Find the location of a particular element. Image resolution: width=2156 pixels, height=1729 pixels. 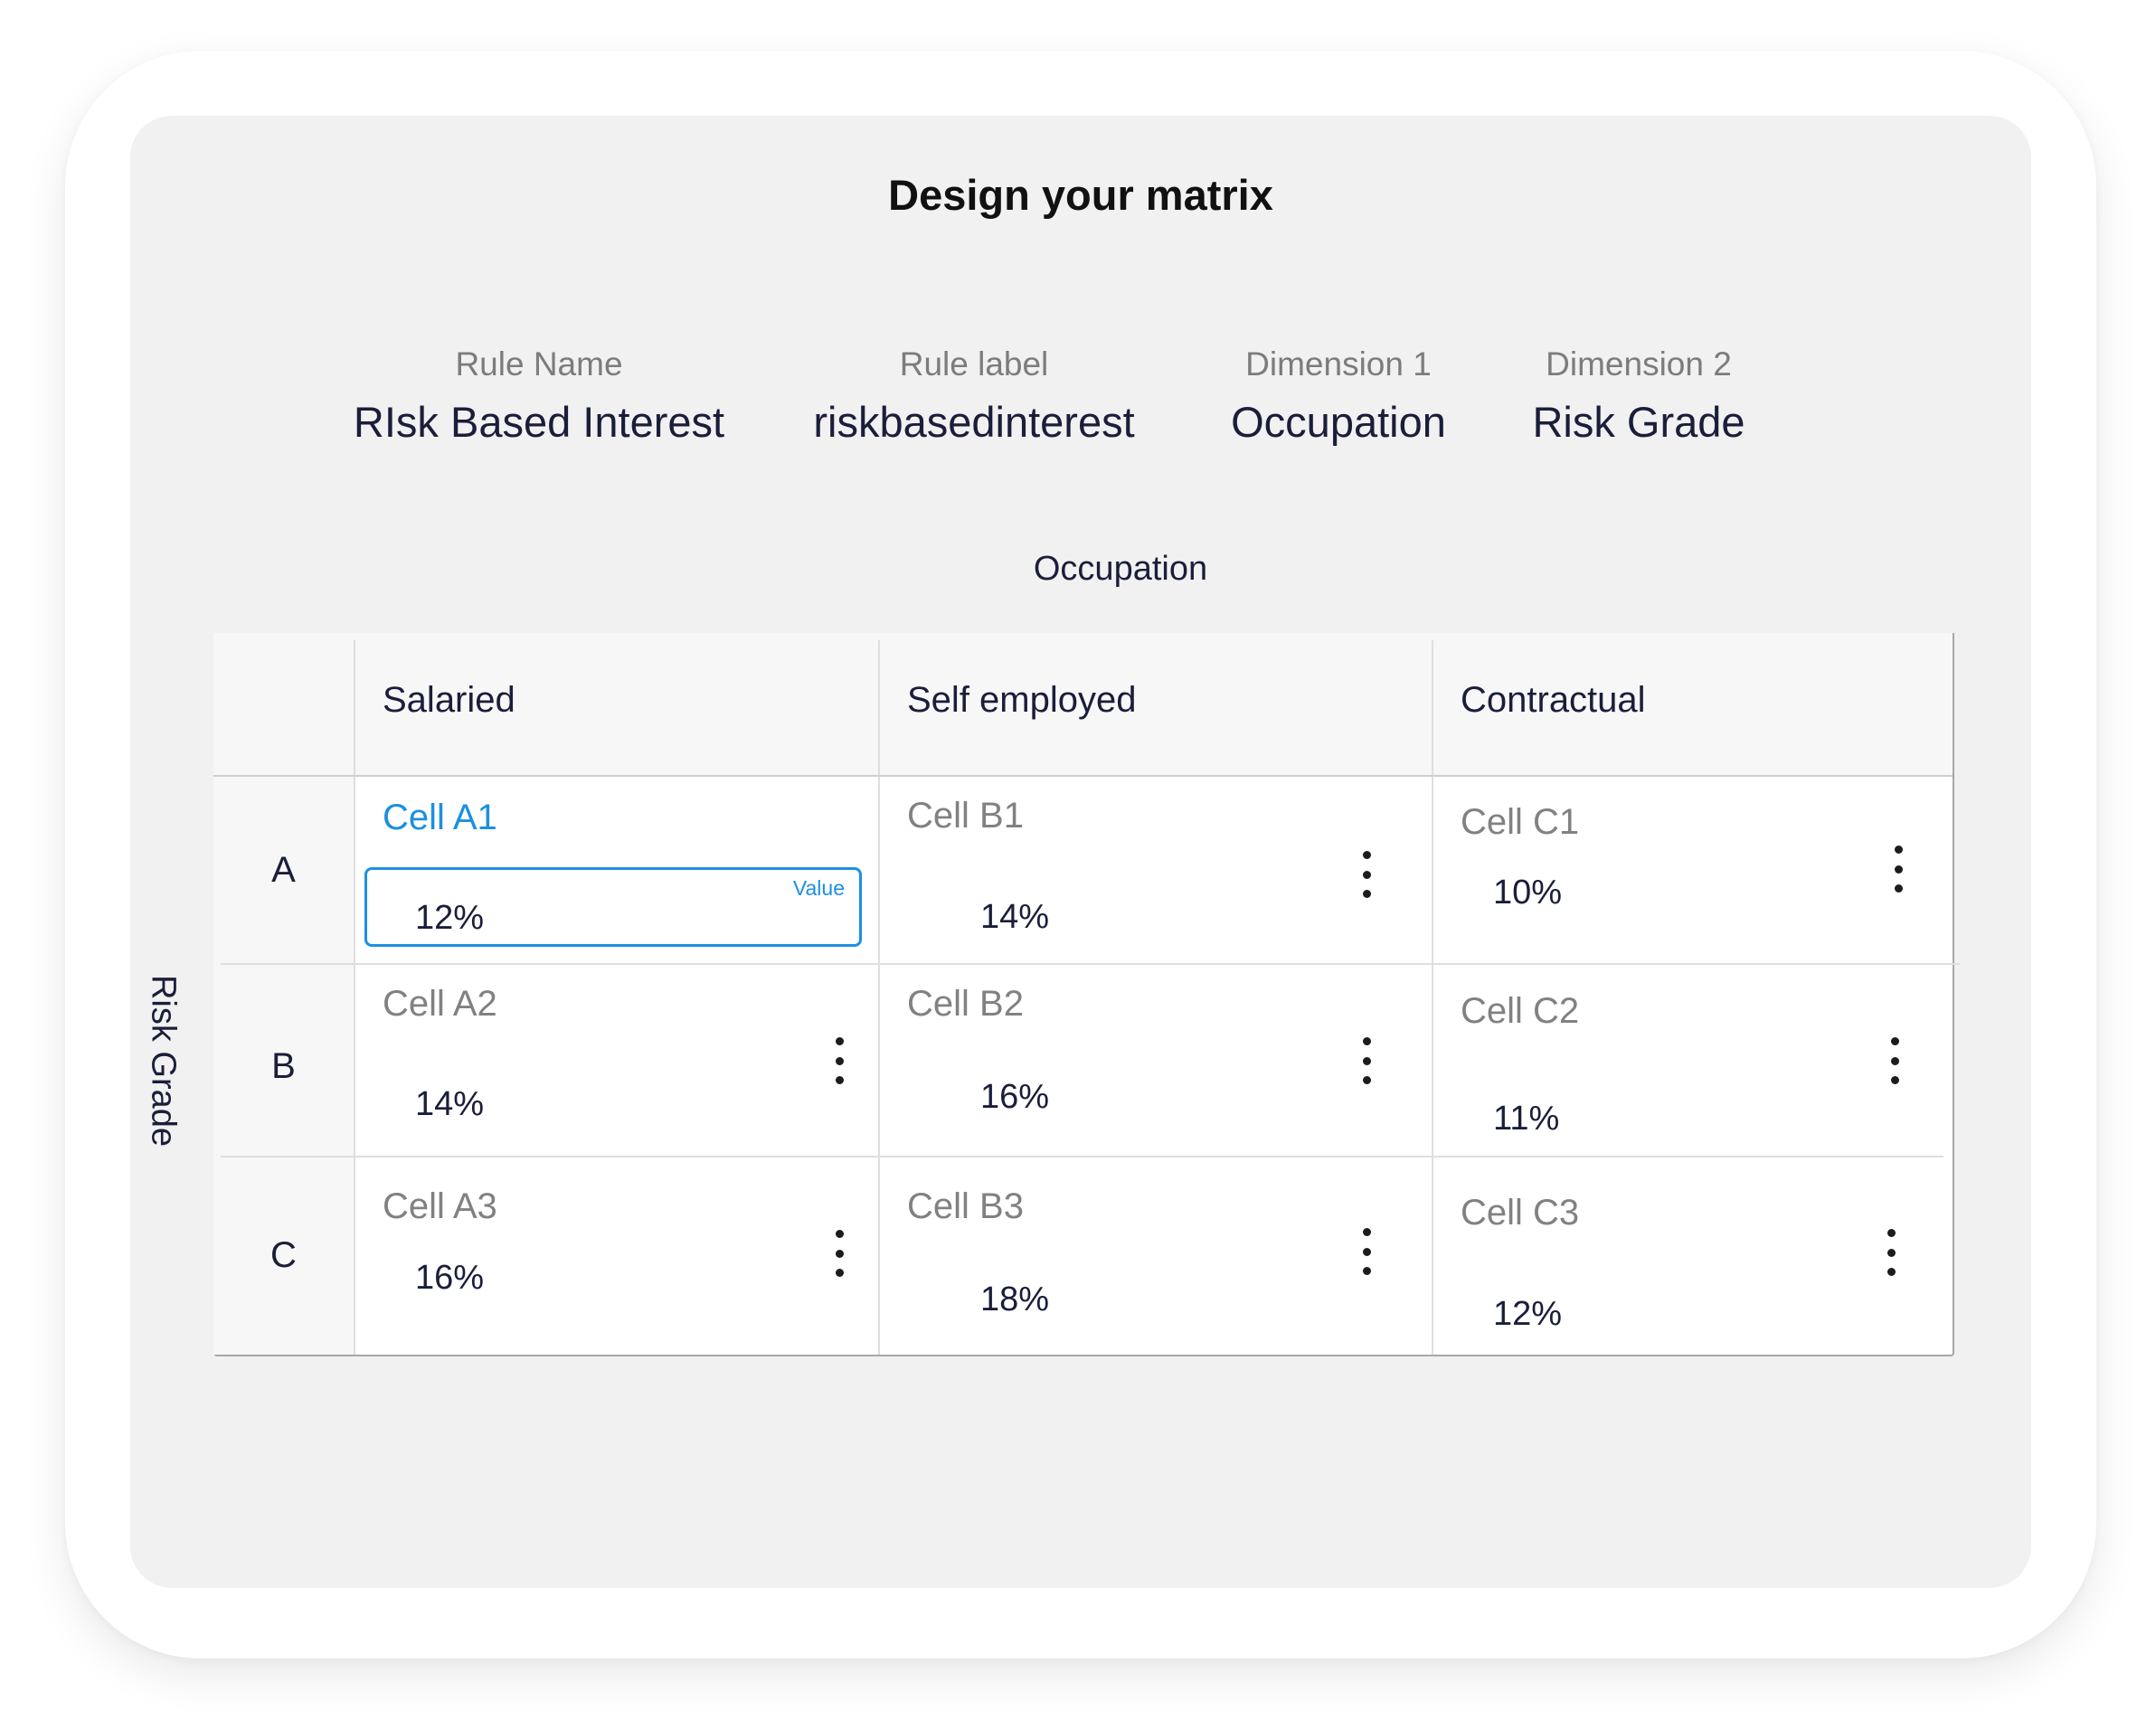

cell-name: Cell B2 is located at coordinates (965, 1004).